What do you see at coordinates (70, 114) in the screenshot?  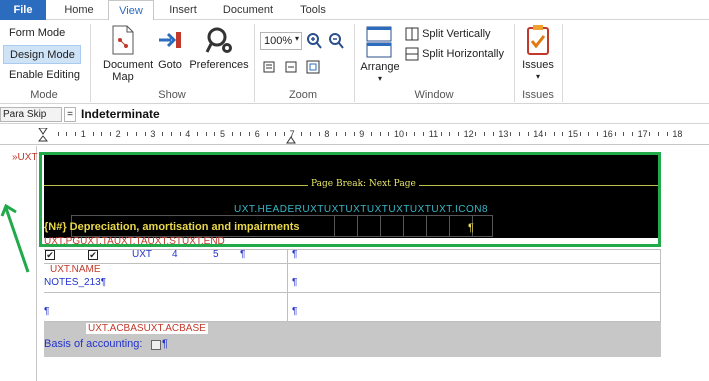 I see `equals-button: =` at bounding box center [70, 114].